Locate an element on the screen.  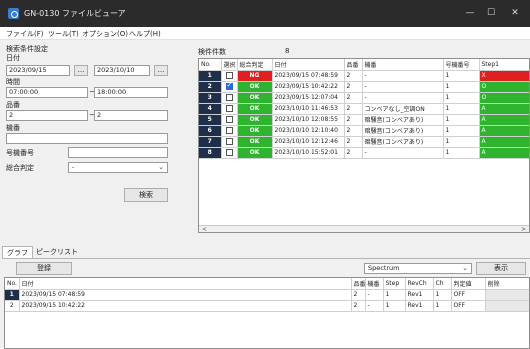
graph-list-row: 2 2023/09/15 10:42:22 2-1 Rev1 1 OFF is located at coordinates (267, 306).